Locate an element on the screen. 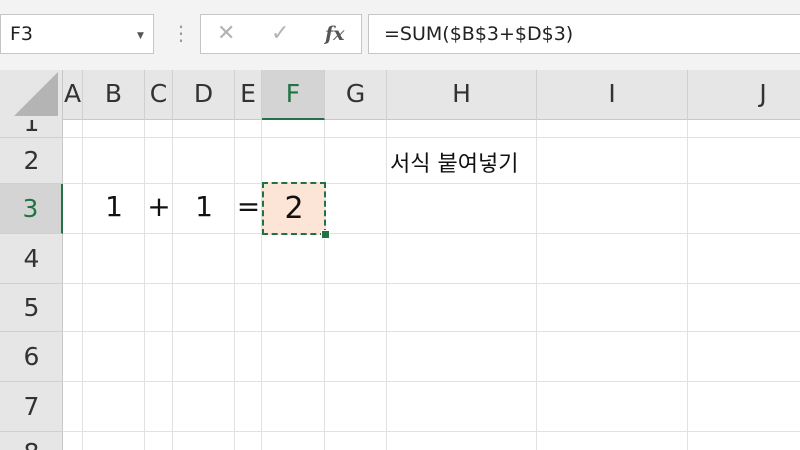 This screenshot has height=450, width=800. column-header-j: J is located at coordinates (744, 95).